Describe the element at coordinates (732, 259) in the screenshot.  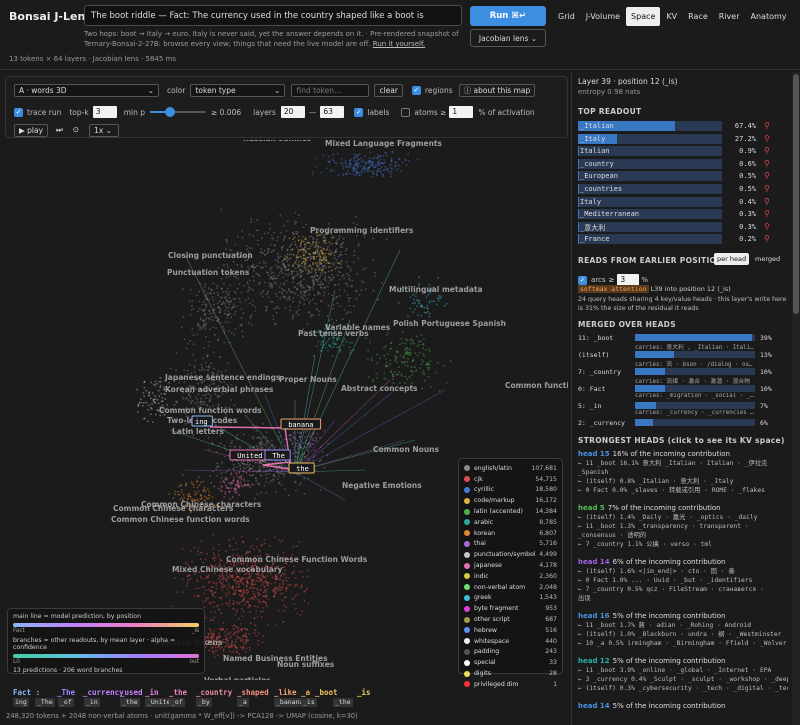
I see `per-head-toggle: per head` at that location.